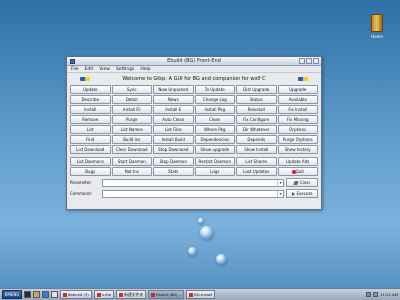 This screenshot has width=400, height=300. What do you see at coordinates (145, 69) in the screenshot?
I see `menu-help: Help` at bounding box center [145, 69].